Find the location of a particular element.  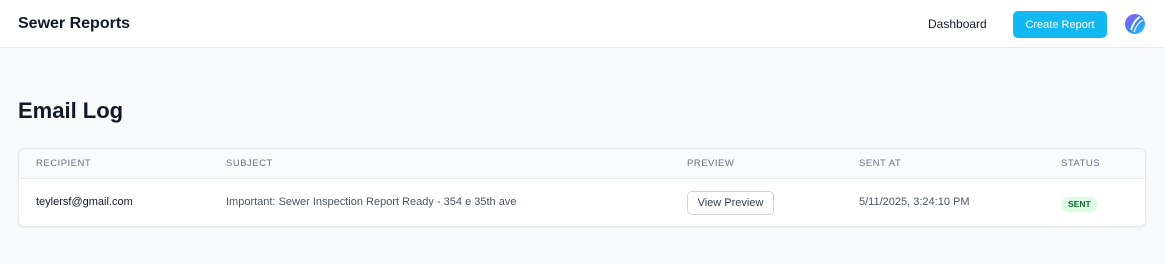

user-avatar-icon is located at coordinates (1135, 24).